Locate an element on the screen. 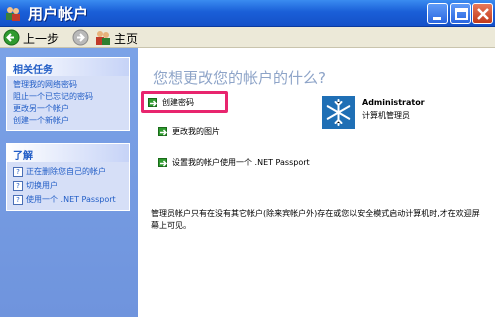 This screenshot has width=495, height=317. learn-item: ? 正在删除您自己的帐户 is located at coordinates (69, 172).